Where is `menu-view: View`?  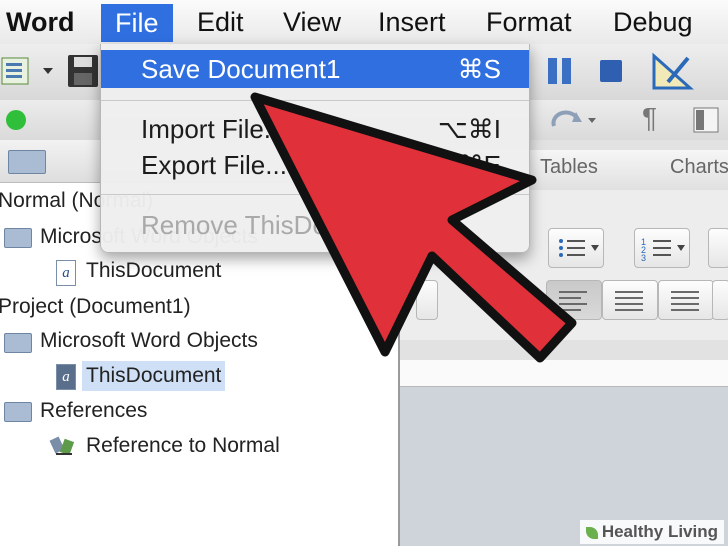 menu-view: View is located at coordinates (312, 22).